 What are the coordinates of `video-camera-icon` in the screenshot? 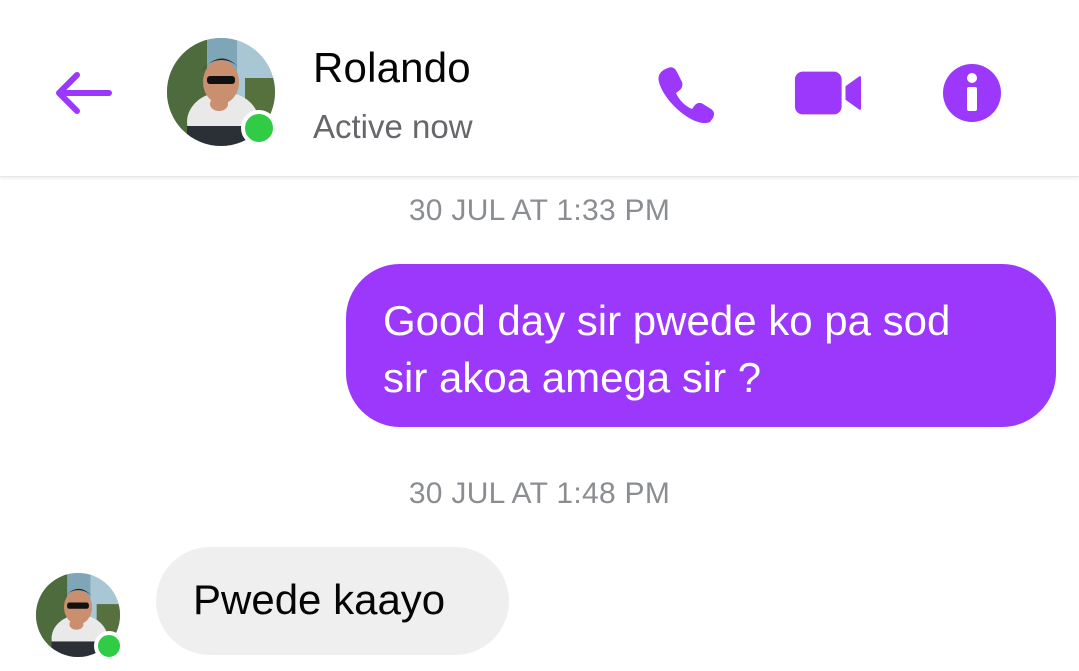 It's located at (828, 93).